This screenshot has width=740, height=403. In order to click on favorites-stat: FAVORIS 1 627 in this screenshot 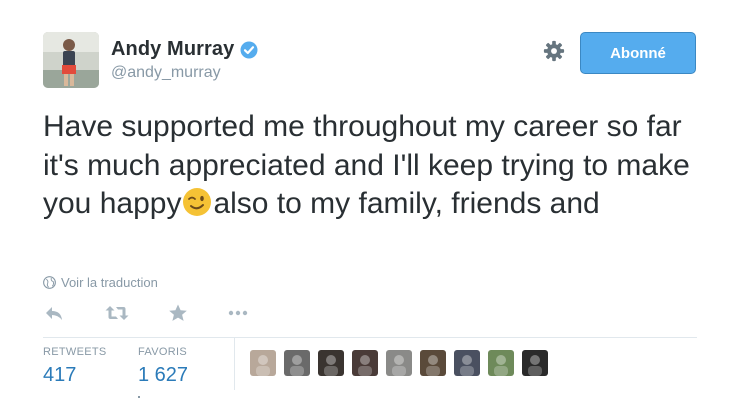, I will do `click(163, 366)`.